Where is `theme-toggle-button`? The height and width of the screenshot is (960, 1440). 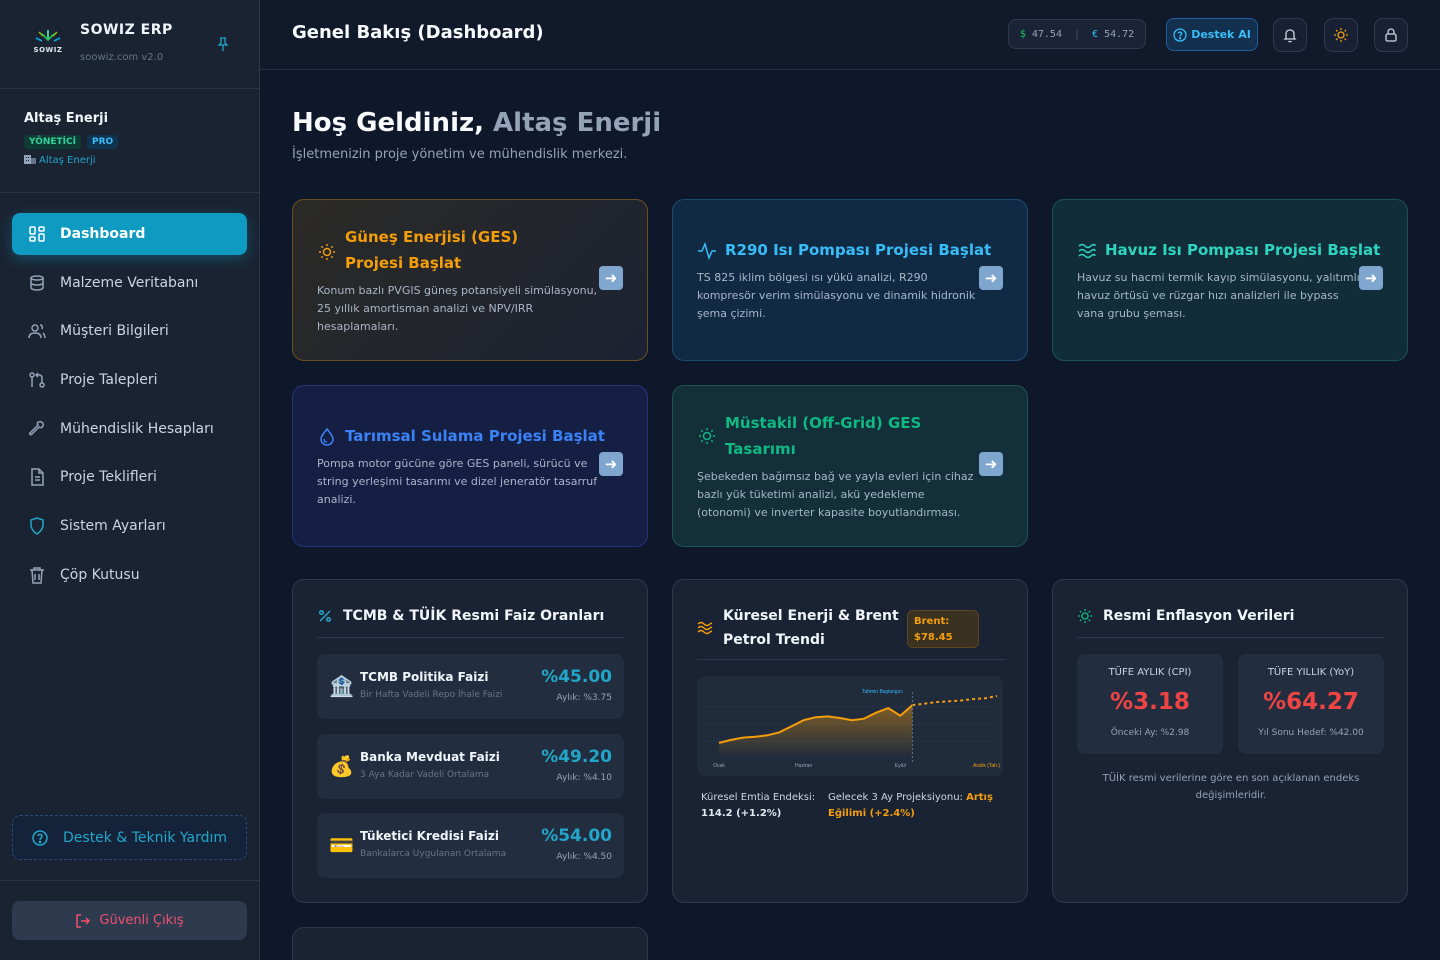
theme-toggle-button is located at coordinates (1341, 35).